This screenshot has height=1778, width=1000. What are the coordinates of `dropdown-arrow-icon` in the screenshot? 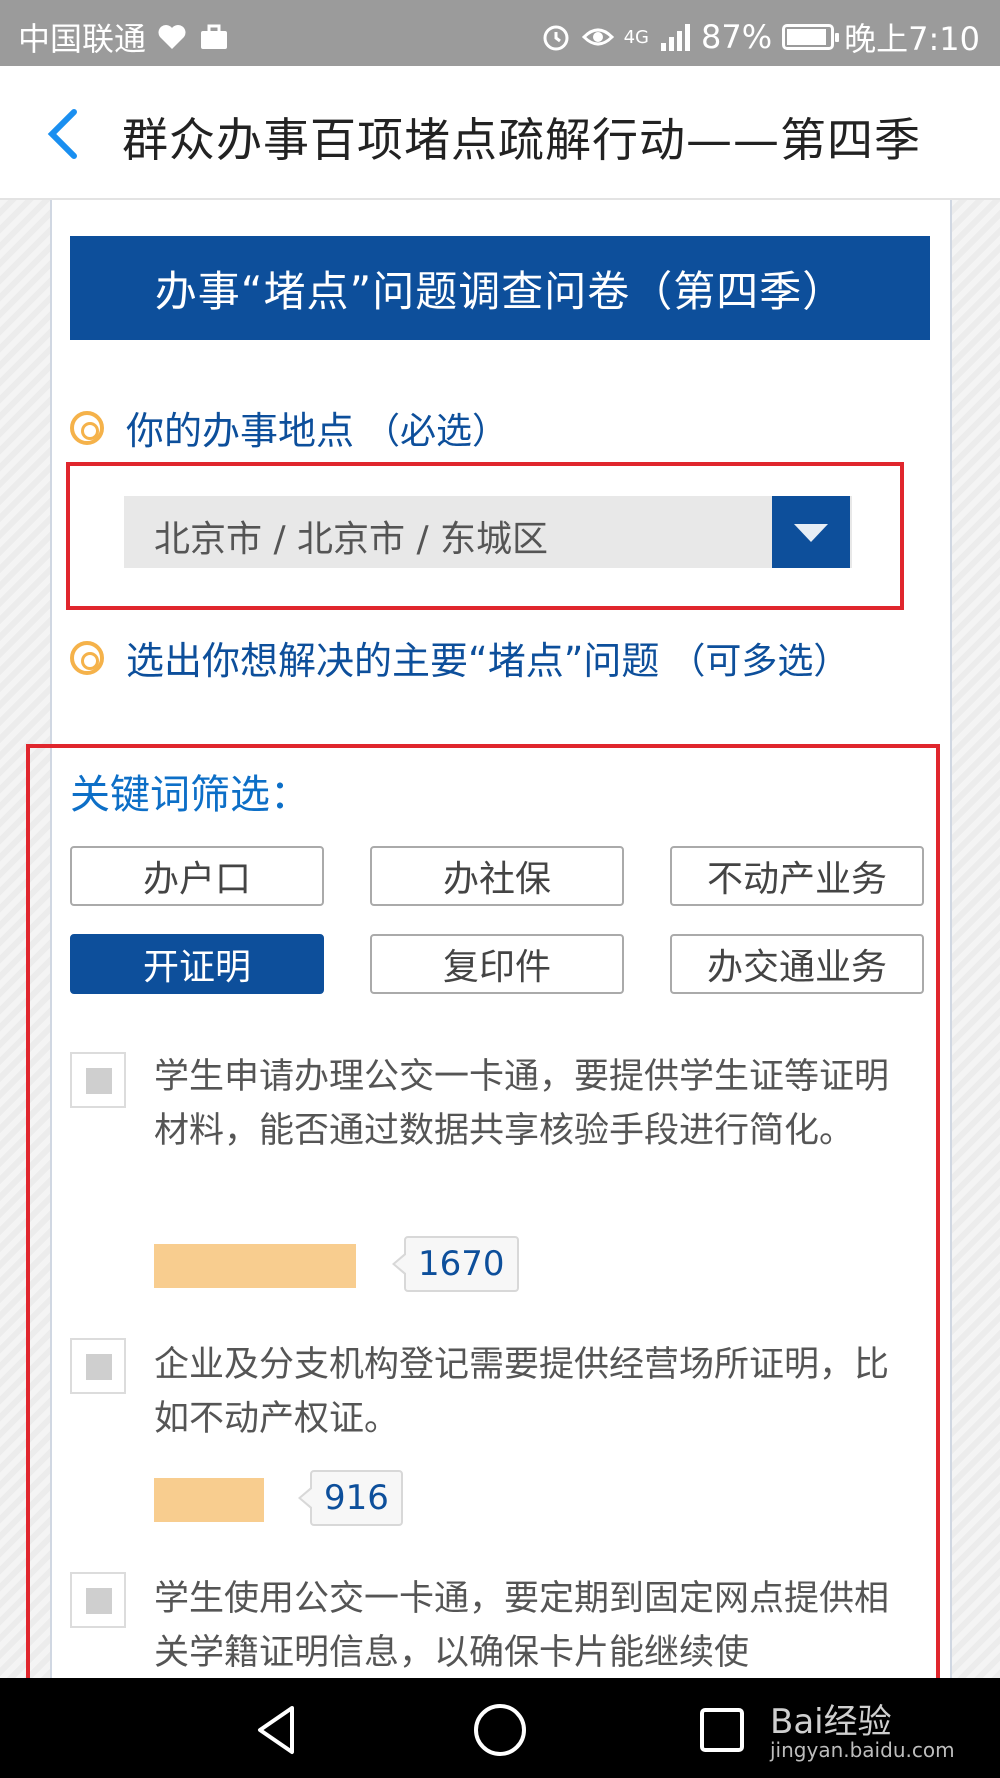 It's located at (811, 532).